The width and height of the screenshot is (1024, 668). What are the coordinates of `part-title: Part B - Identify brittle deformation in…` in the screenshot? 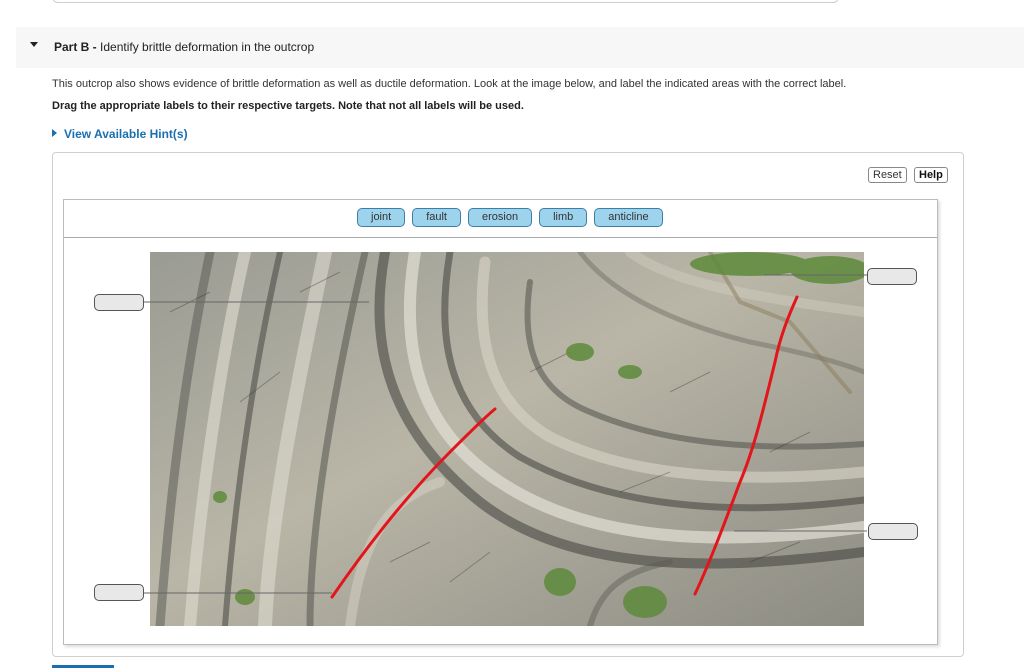 It's located at (184, 47).